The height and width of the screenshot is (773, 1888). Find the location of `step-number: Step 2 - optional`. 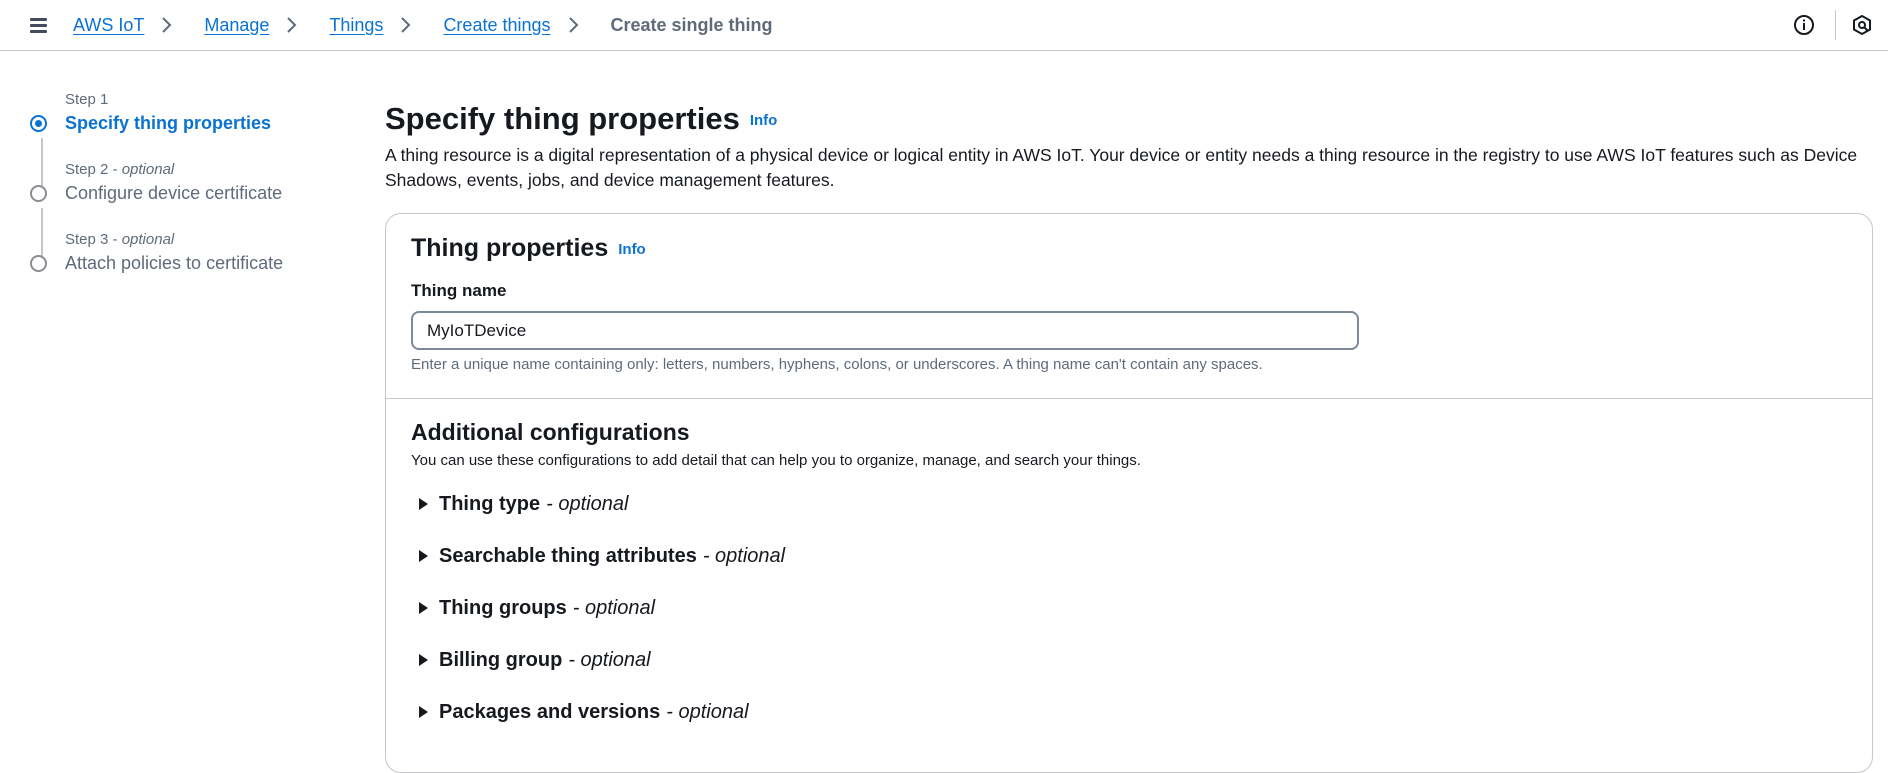

step-number: Step 2 - optional is located at coordinates (119, 169).